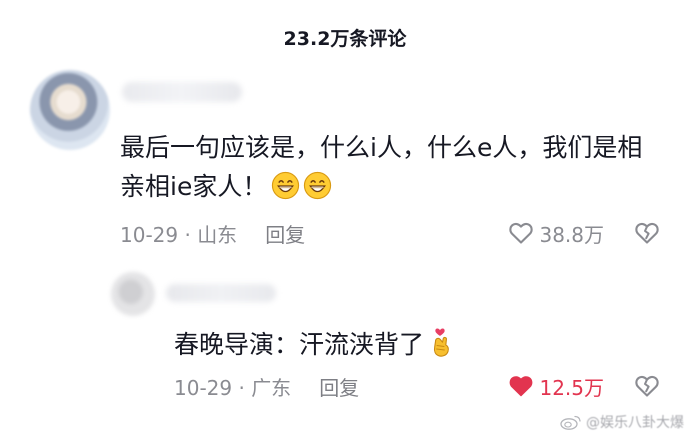  Describe the element at coordinates (635, 423) in the screenshot. I see `watermark-text: @娱乐八卦大爆` at that location.